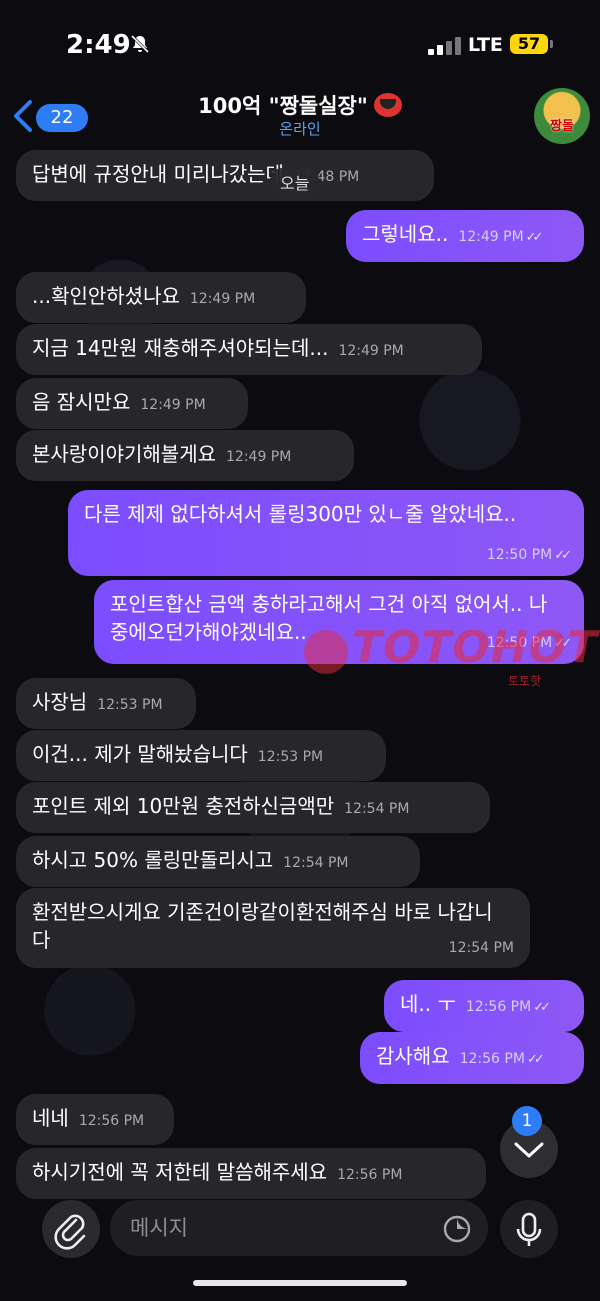 This screenshot has width=600, height=1301. Describe the element at coordinates (428, 1004) in the screenshot. I see `message-text: 네.. ㅜ` at that location.